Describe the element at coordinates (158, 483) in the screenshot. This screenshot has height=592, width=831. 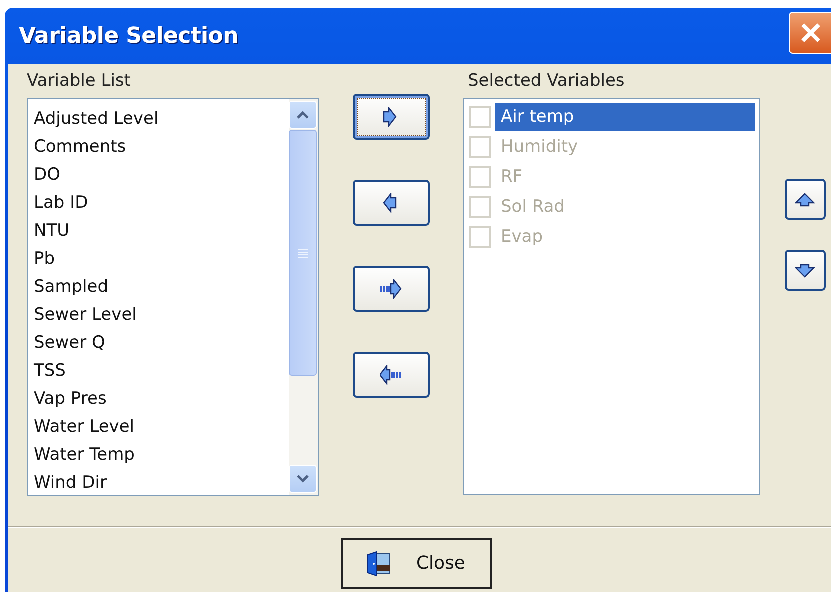
I see `list-item: Wind Dir` at that location.